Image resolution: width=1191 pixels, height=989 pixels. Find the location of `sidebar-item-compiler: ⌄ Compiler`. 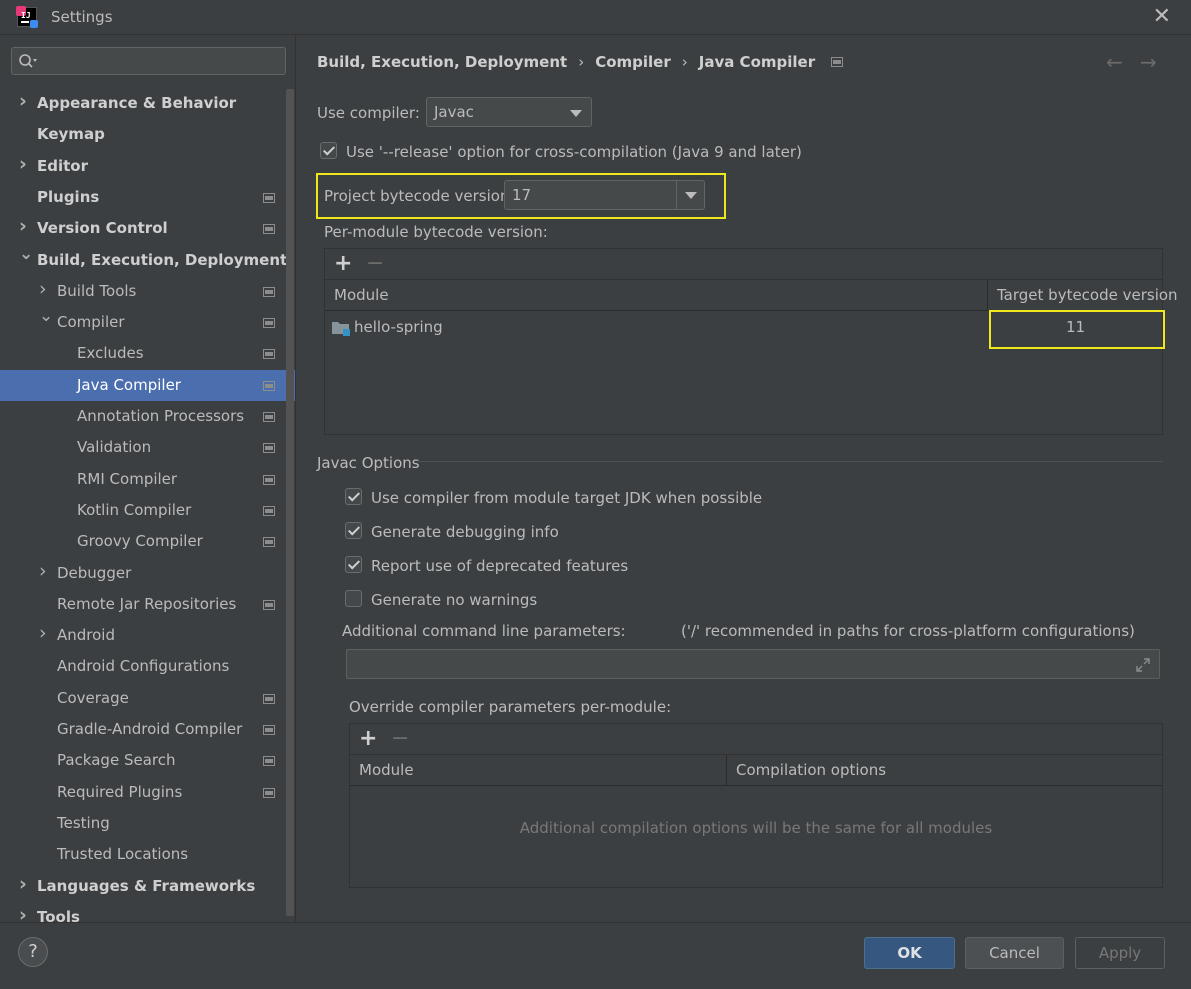

sidebar-item-compiler: ⌄ Compiler is located at coordinates (147, 322).